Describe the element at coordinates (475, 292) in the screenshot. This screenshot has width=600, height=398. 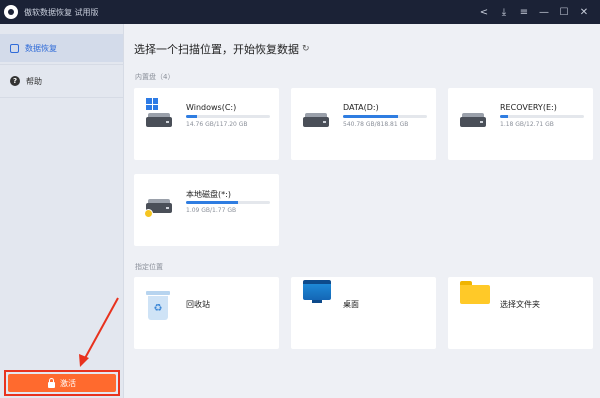
I see `folder-icon` at that location.